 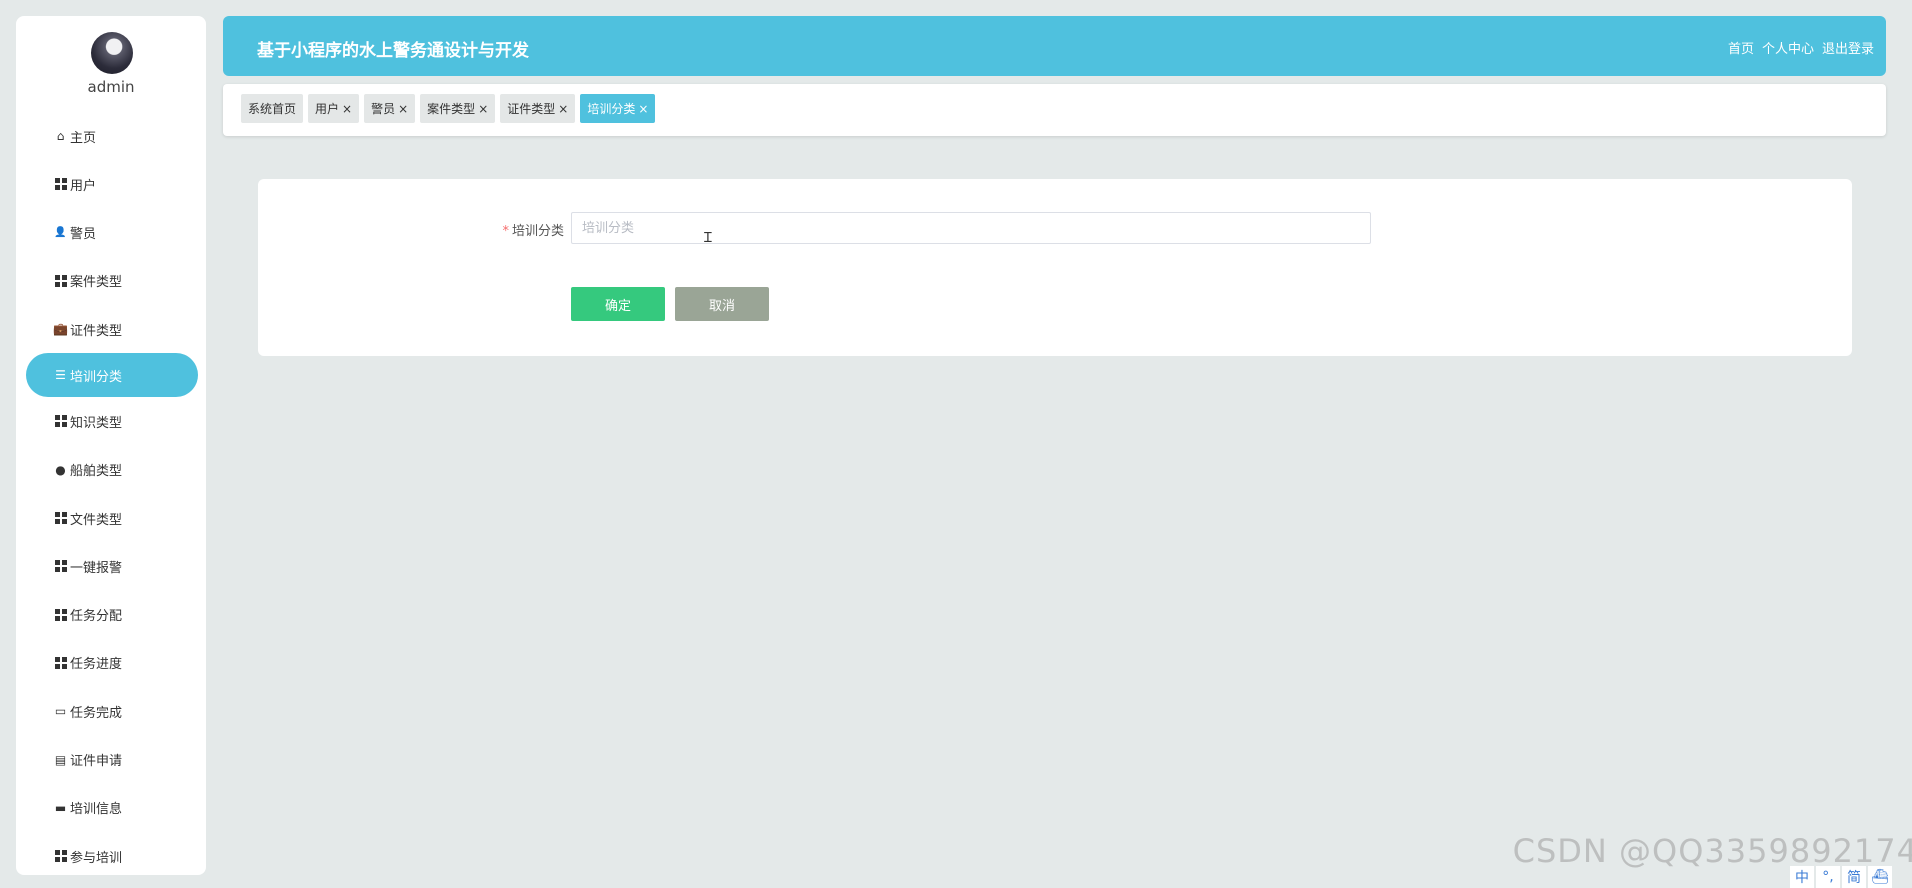 I want to click on sidebar-item: 💼 证件类型, so click(x=111, y=329).